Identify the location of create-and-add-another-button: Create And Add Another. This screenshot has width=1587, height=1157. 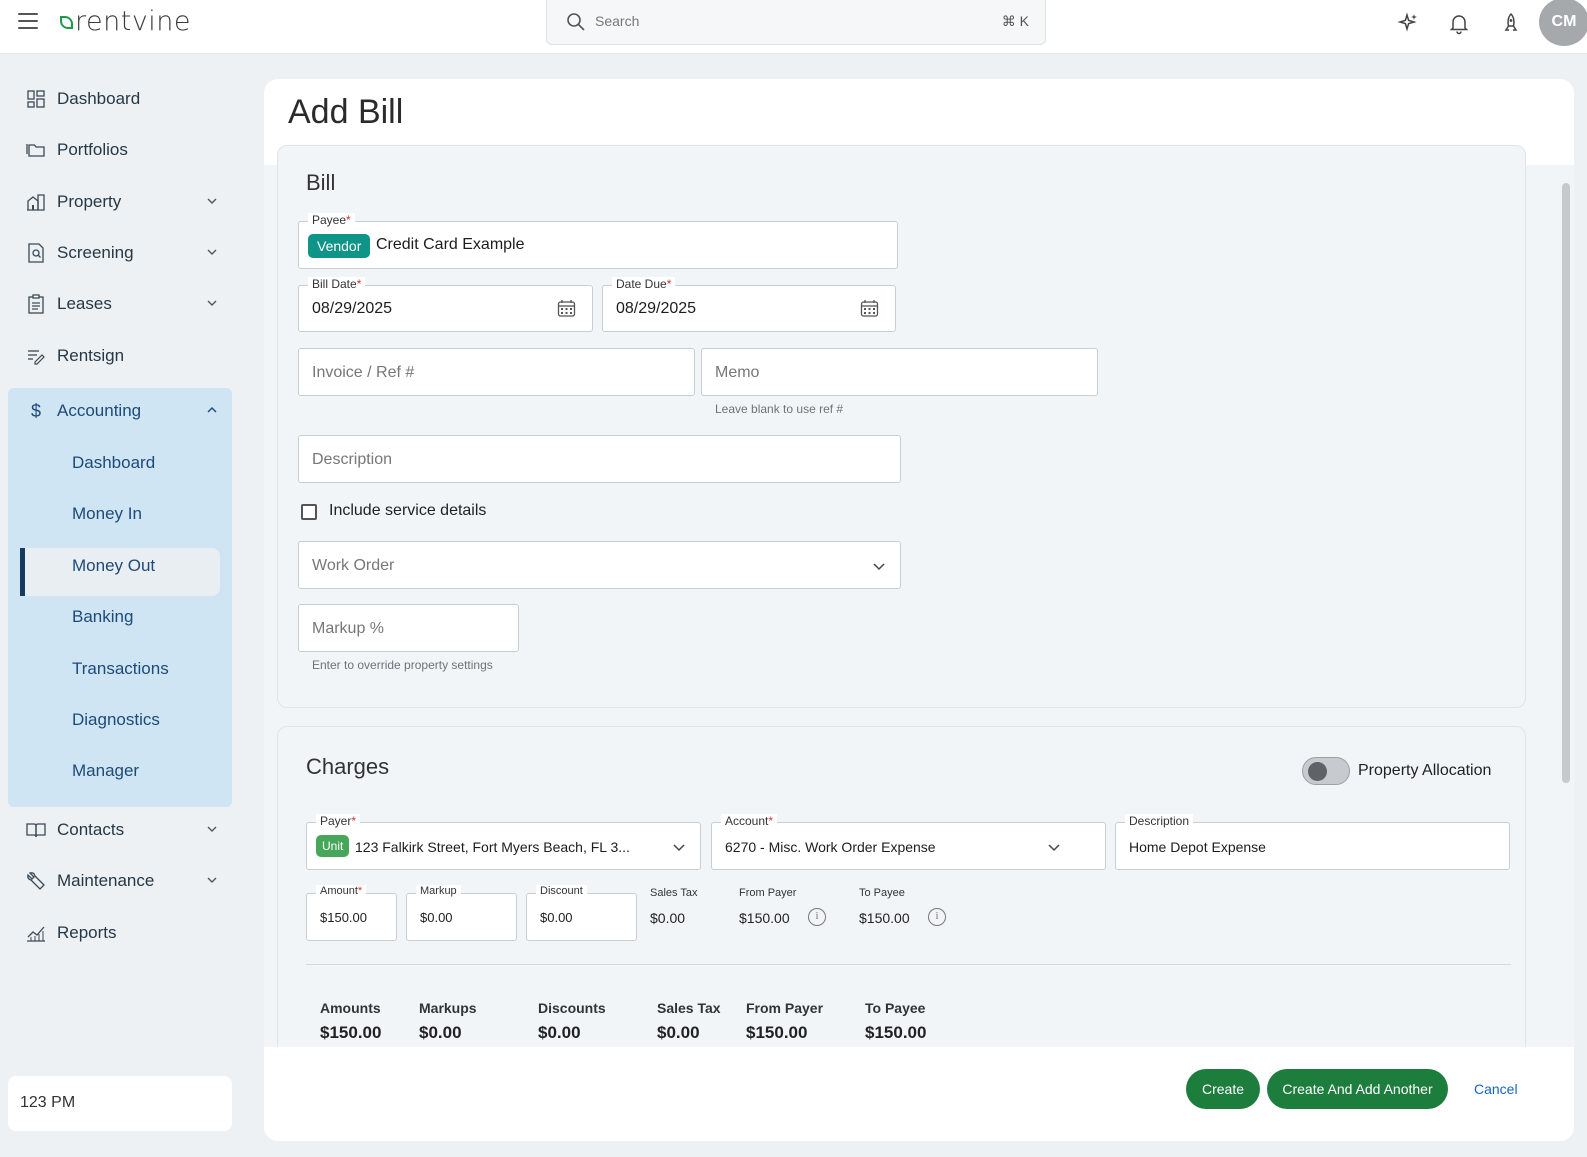
(1357, 1089).